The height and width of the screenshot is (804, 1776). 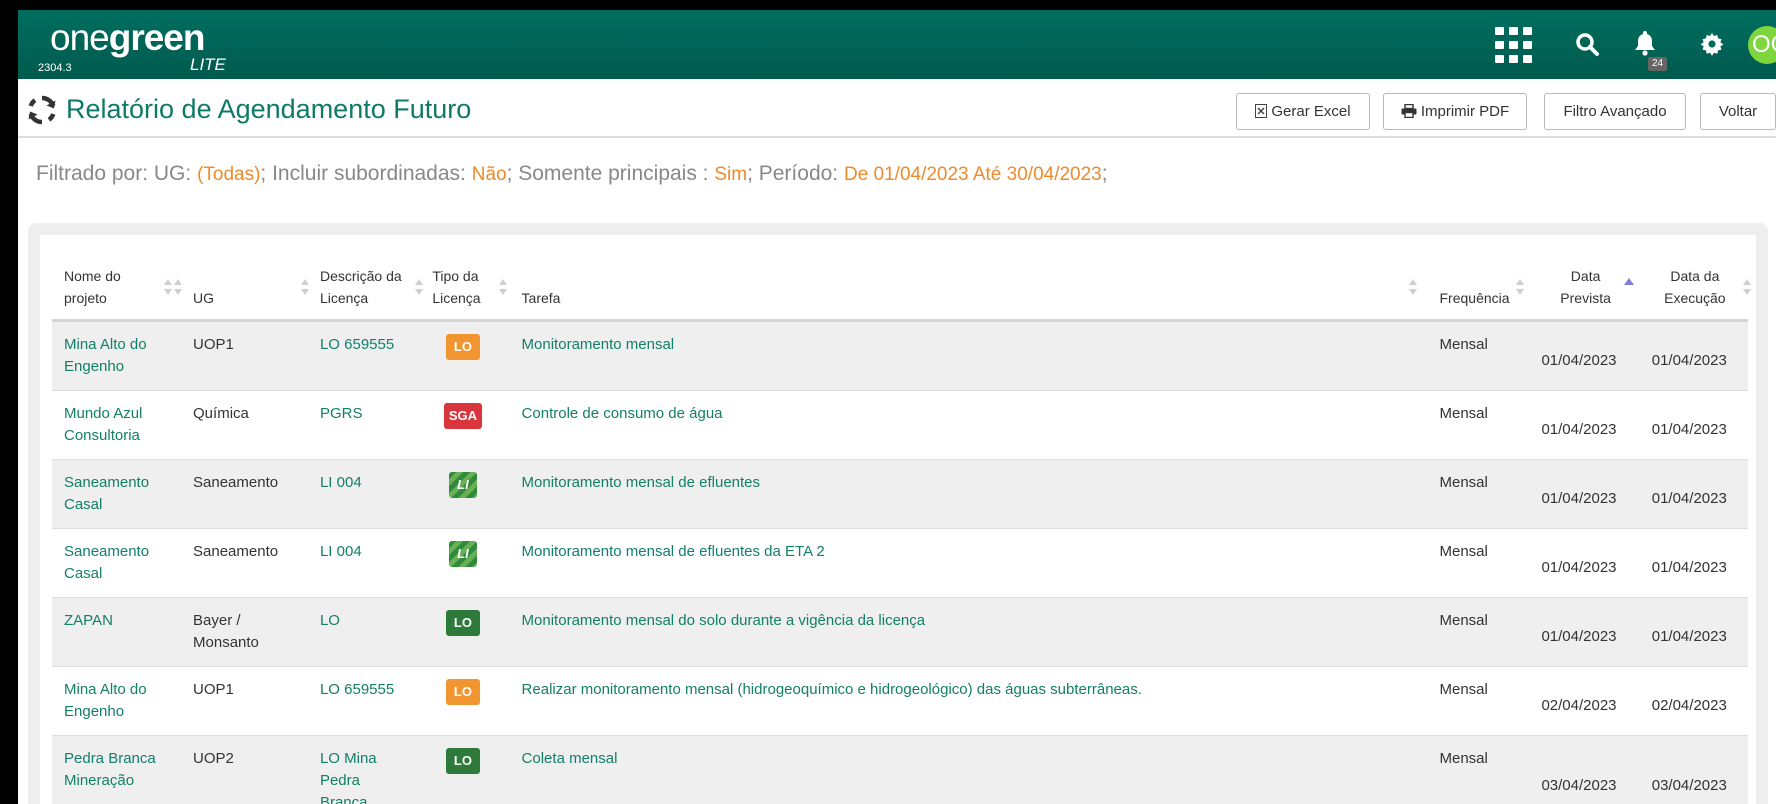 I want to click on filter-prefix: Filtrado por: UG:, so click(x=117, y=173).